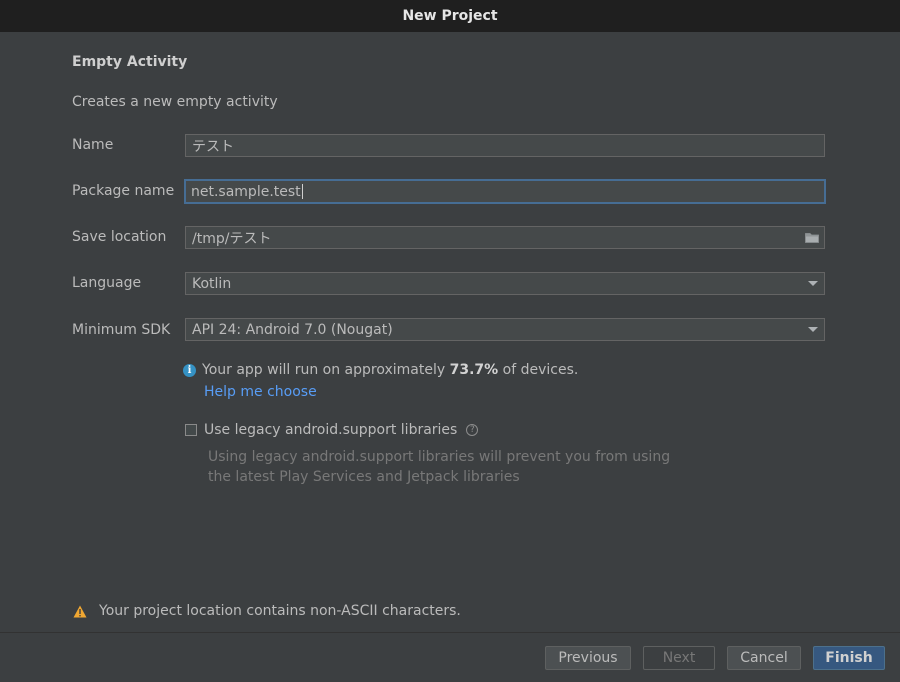  Describe the element at coordinates (130, 62) in the screenshot. I see `template-heading: Empty Activity` at that location.